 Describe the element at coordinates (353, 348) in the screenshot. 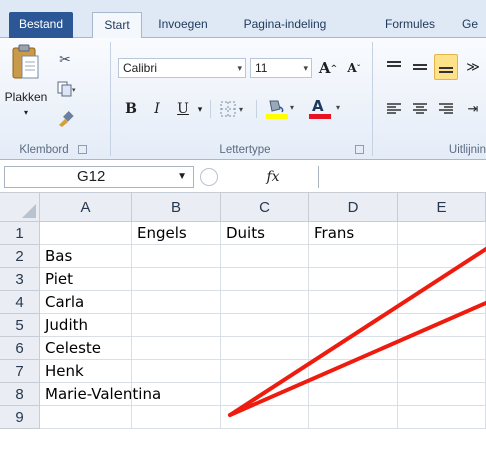

I see `cell-d6` at that location.